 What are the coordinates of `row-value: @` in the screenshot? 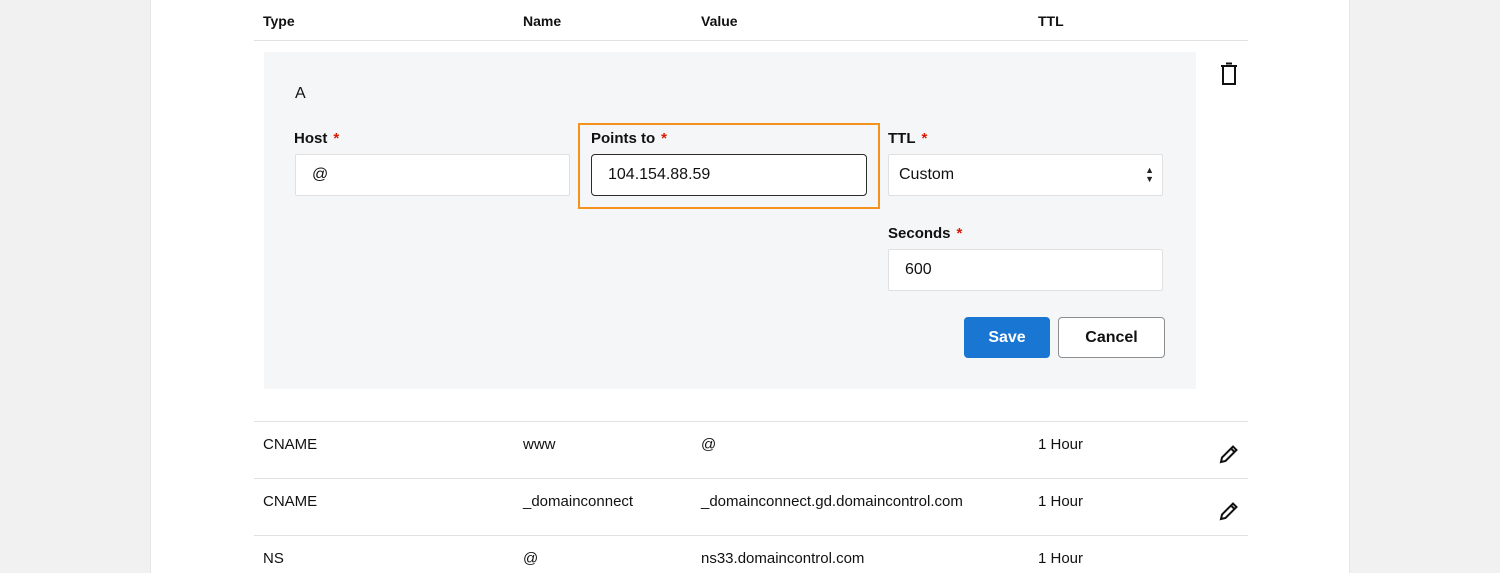 It's located at (709, 444).